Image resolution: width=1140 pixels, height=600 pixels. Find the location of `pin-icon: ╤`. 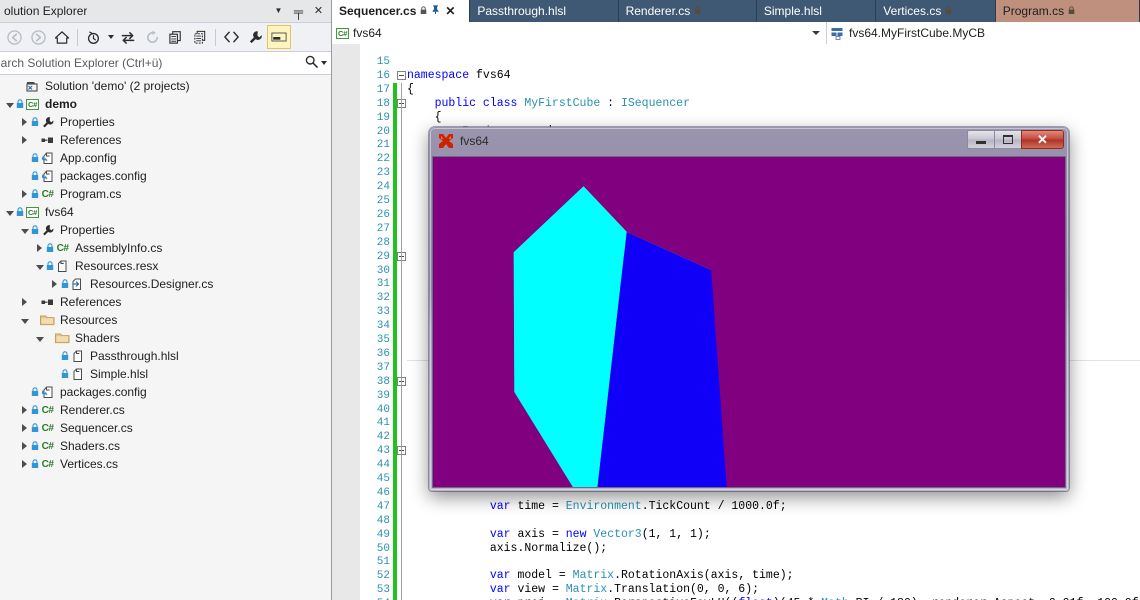

pin-icon: ╤ is located at coordinates (298, 11).